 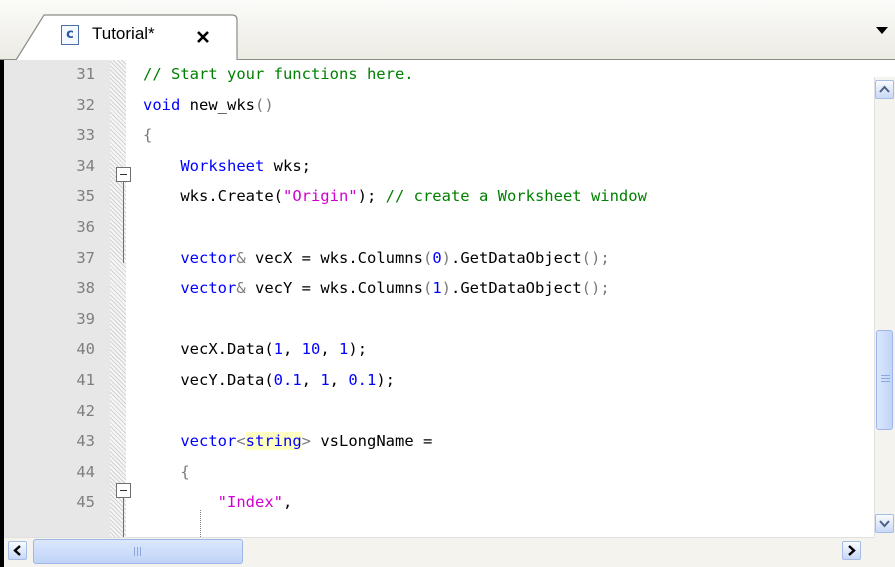 What do you see at coordinates (508, 166) in the screenshot?
I see `code-text: Worksheet wks;` at bounding box center [508, 166].